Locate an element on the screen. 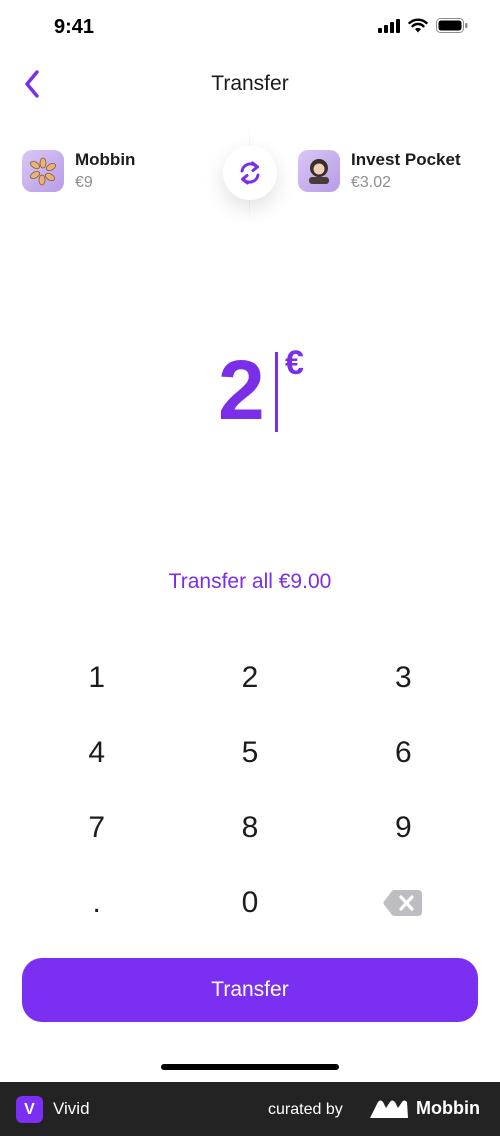  to-account-name: Invest Pocket is located at coordinates (406, 159).